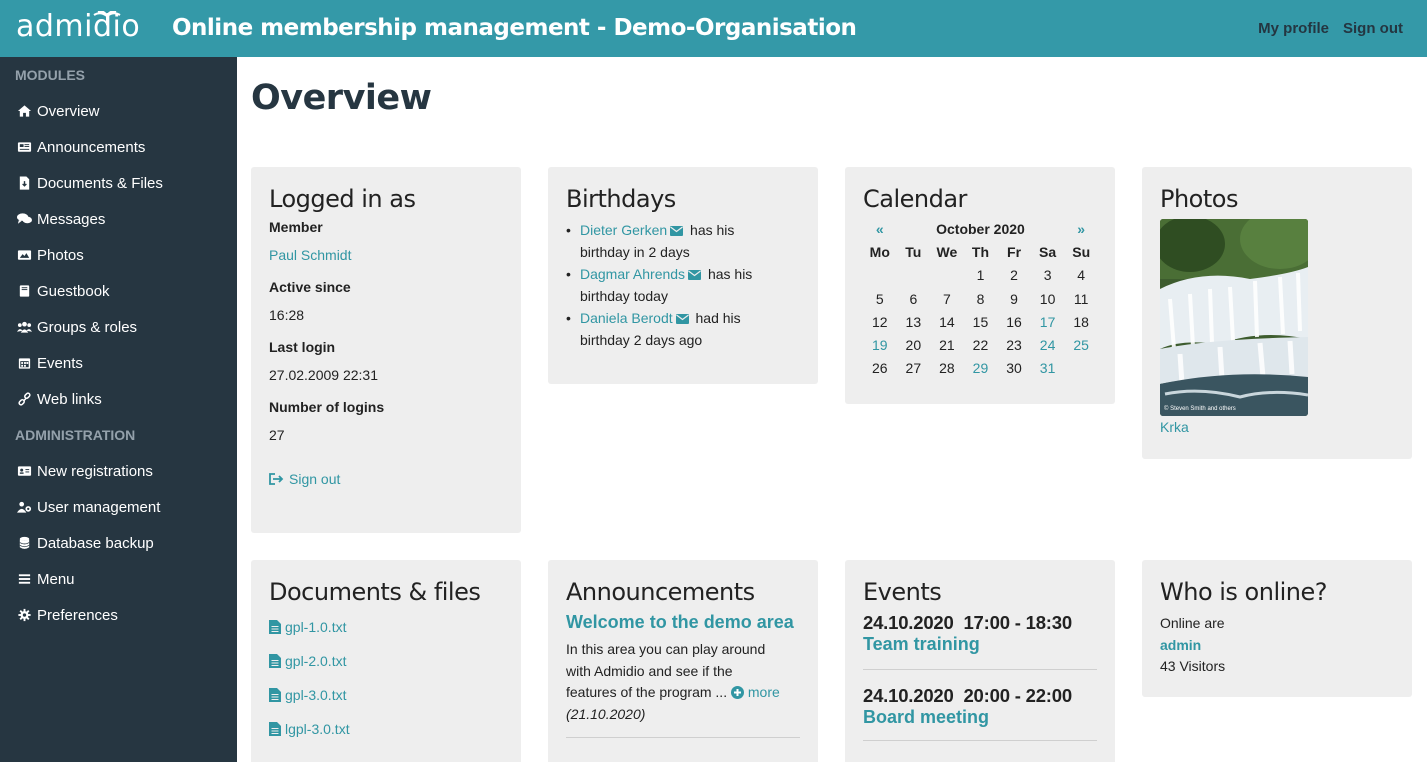 The width and height of the screenshot is (1427, 762). I want to click on calendar-day: 8, so click(980, 298).